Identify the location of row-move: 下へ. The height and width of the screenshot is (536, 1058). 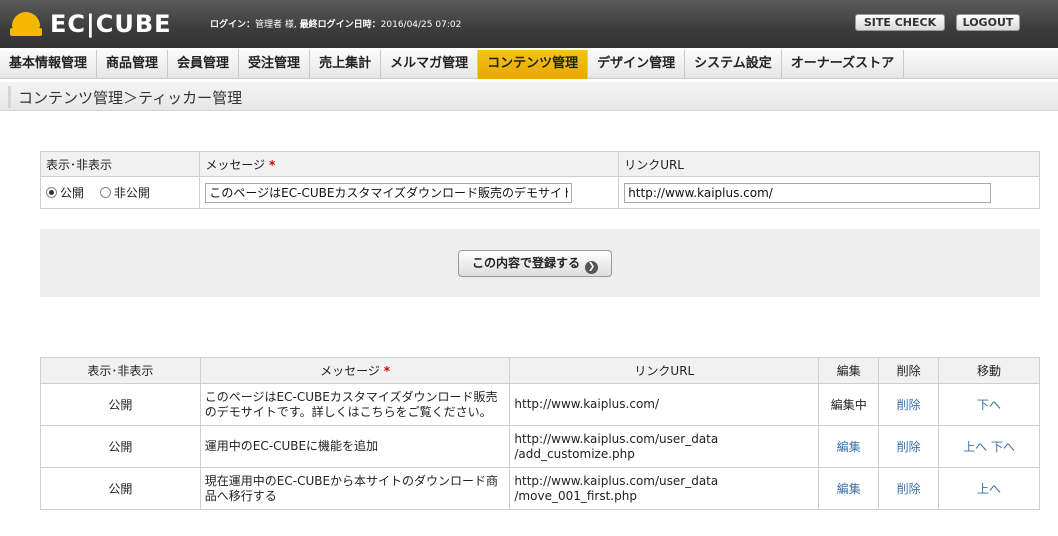
(989, 404).